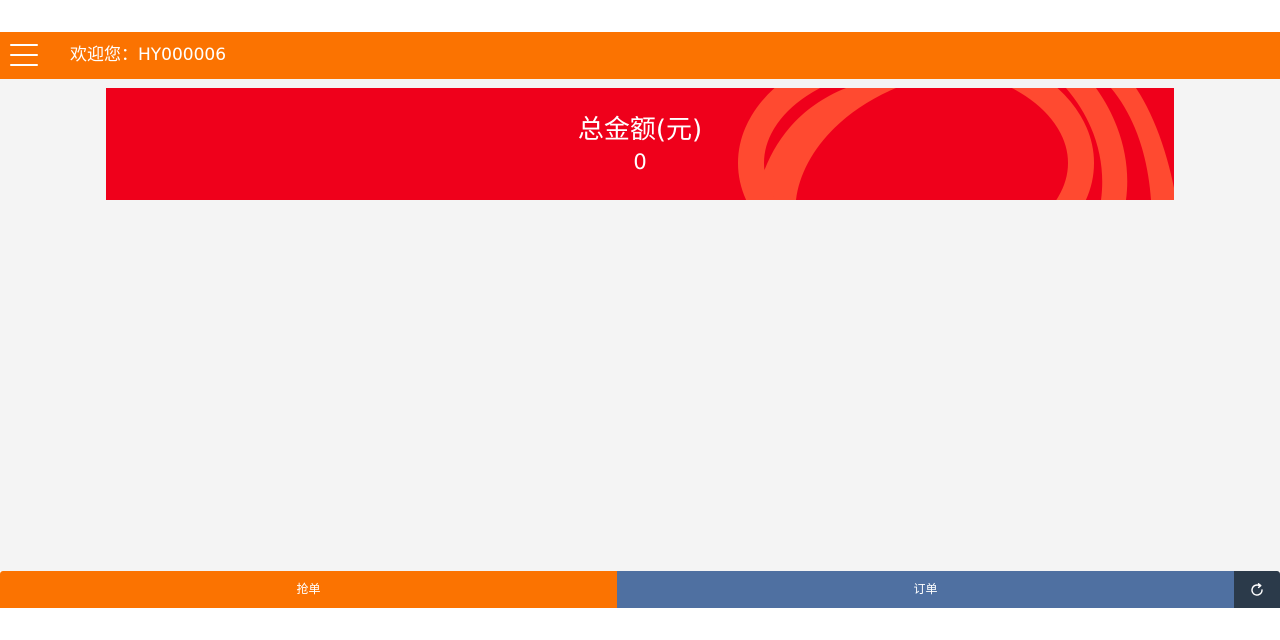 The image size is (1280, 640). Describe the element at coordinates (148, 55) in the screenshot. I see `welcome-text: 欢迎您：HY000006` at that location.